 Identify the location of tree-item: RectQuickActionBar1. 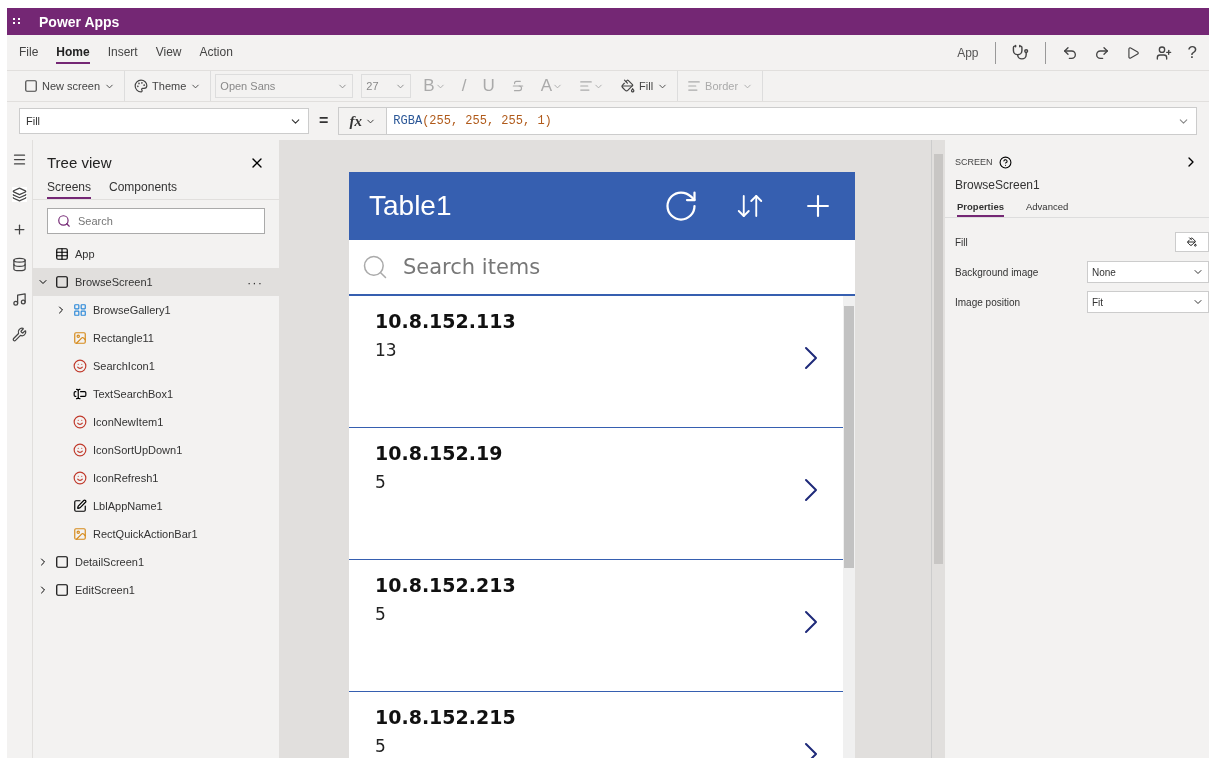
(156, 534).